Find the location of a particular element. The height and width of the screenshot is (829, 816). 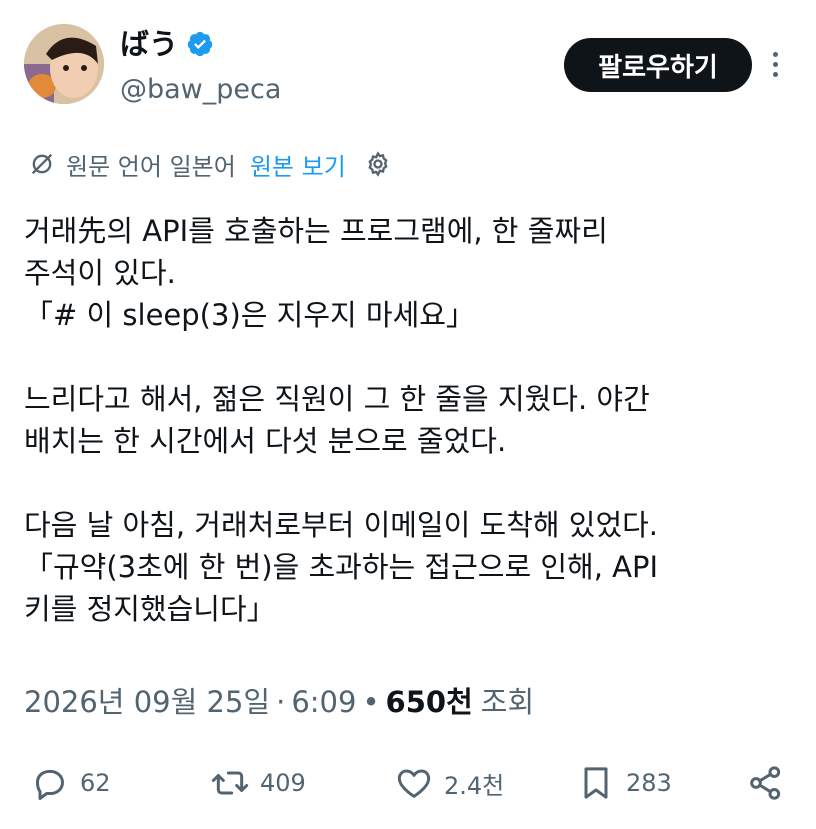

avatar-image is located at coordinates (64, 64).